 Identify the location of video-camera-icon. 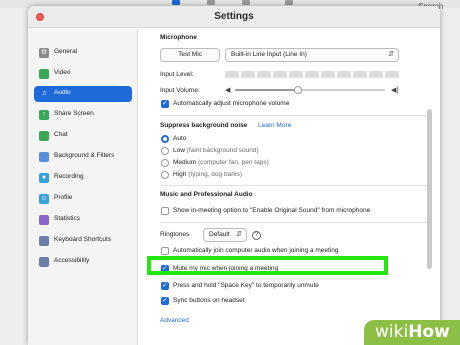
(44, 74).